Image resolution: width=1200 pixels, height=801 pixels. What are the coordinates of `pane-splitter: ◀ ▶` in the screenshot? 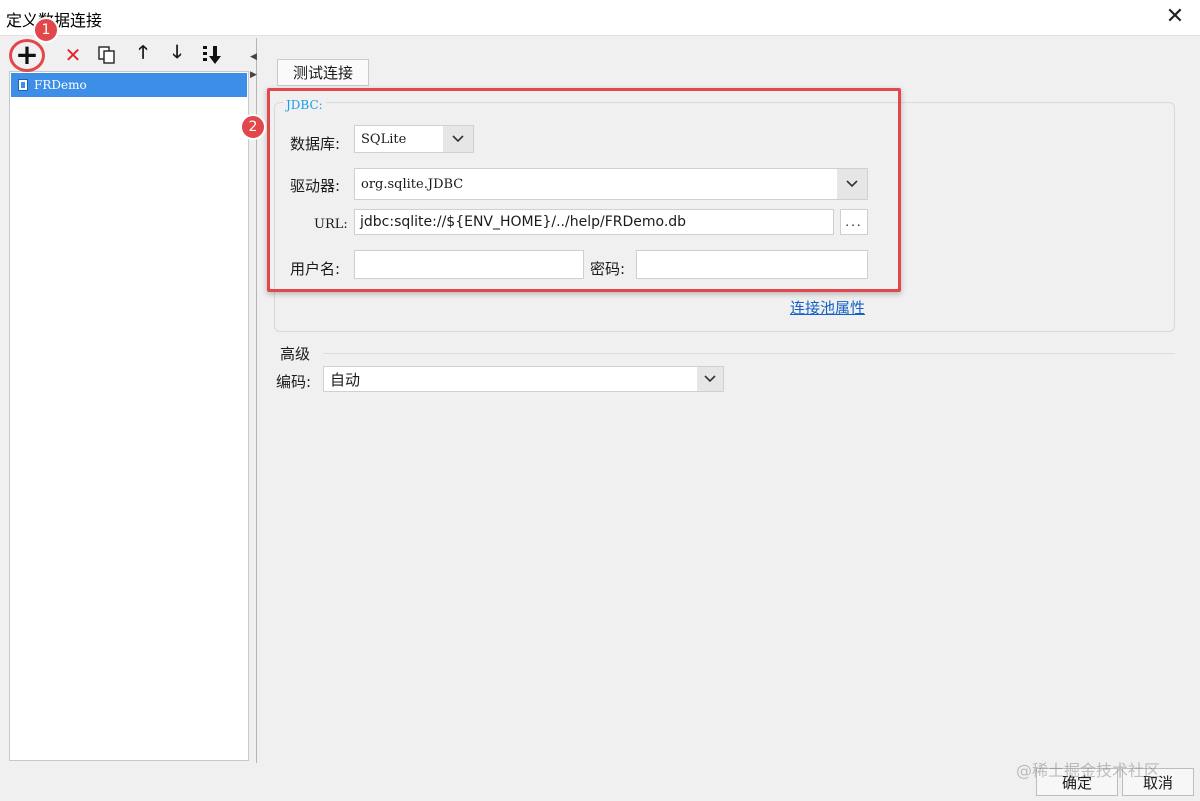 It's located at (253, 400).